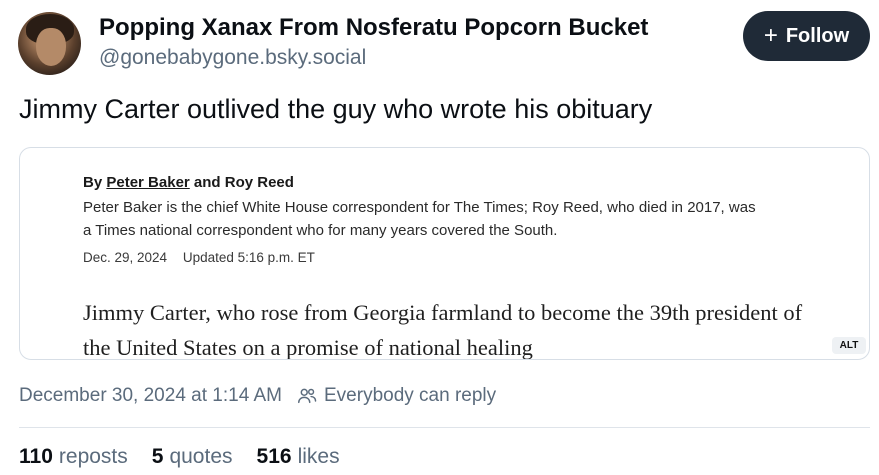 This screenshot has width=879, height=475. I want to click on avatar, so click(49, 43).